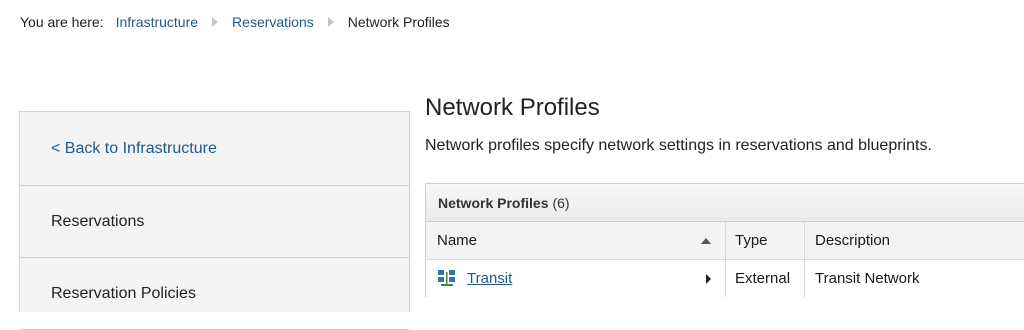 This screenshot has height=330, width=1024. I want to click on sidebar-item-reservation-policies: Reservation Policies, so click(214, 294).